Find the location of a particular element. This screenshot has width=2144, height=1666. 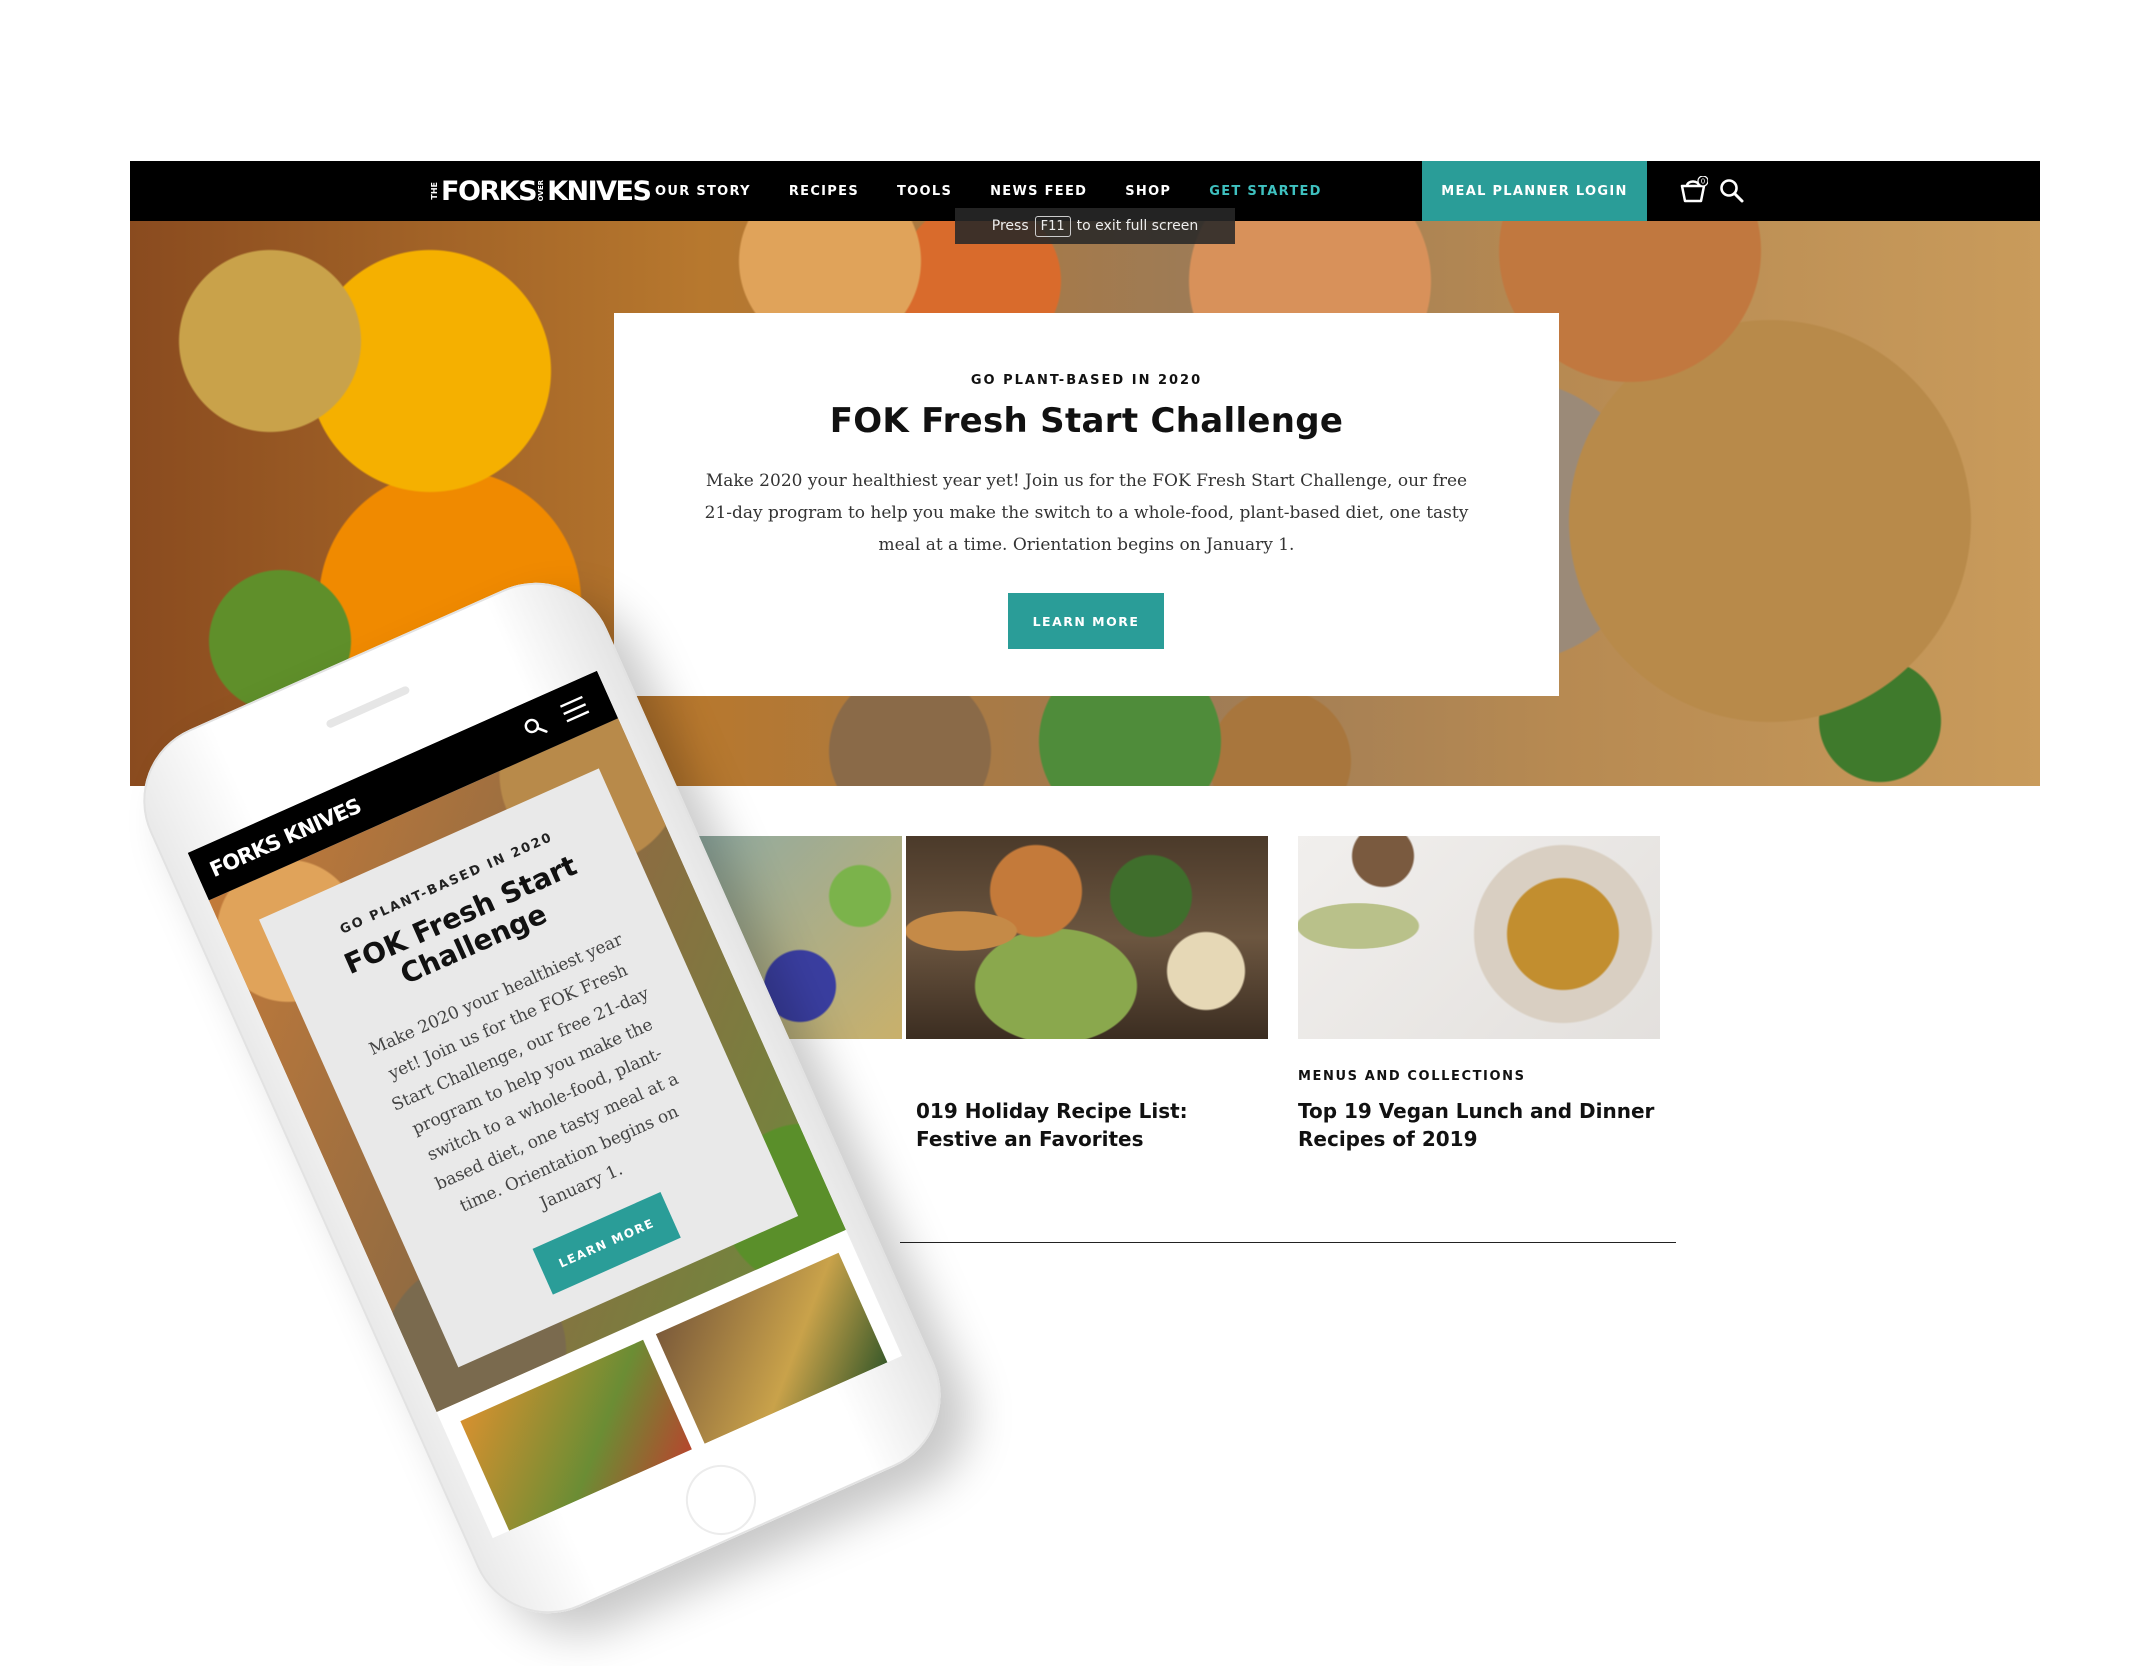

meal-planner-login-button: MEAL PLANNER LOGIN is located at coordinates (1534, 191).